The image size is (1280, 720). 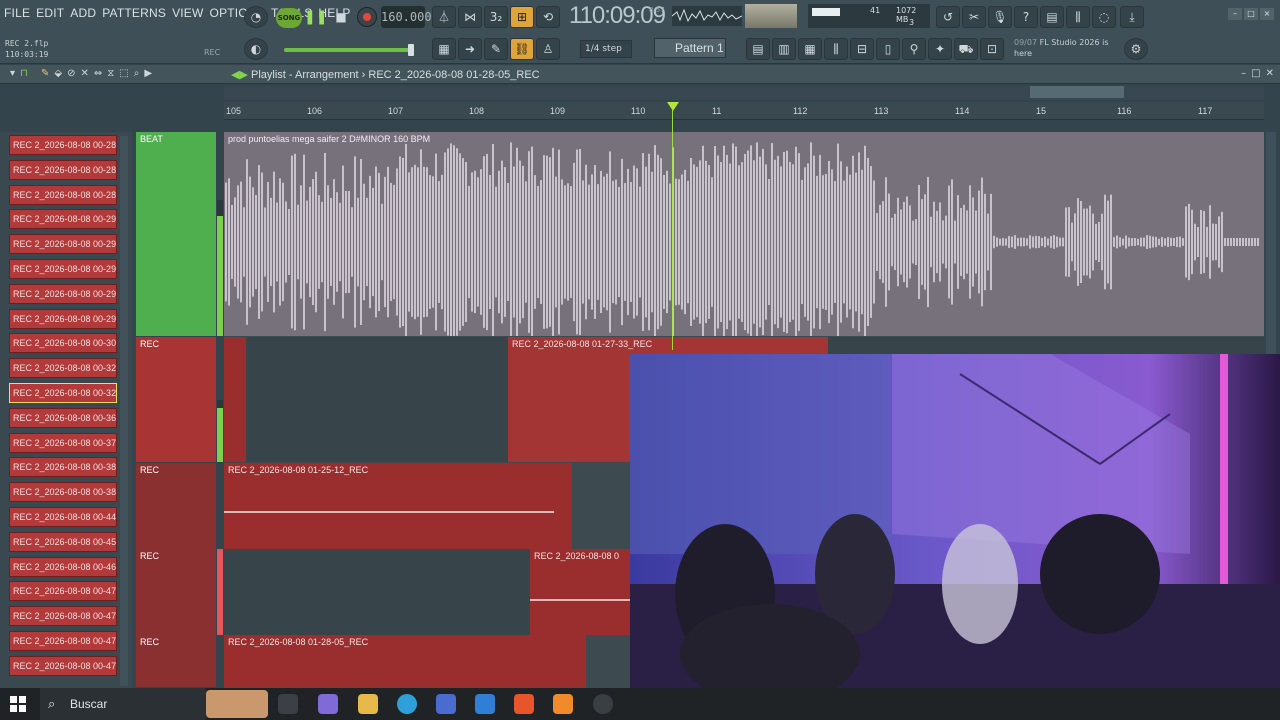 What do you see at coordinates (1077, 92) in the screenshot?
I see `overview-highlight` at bounding box center [1077, 92].